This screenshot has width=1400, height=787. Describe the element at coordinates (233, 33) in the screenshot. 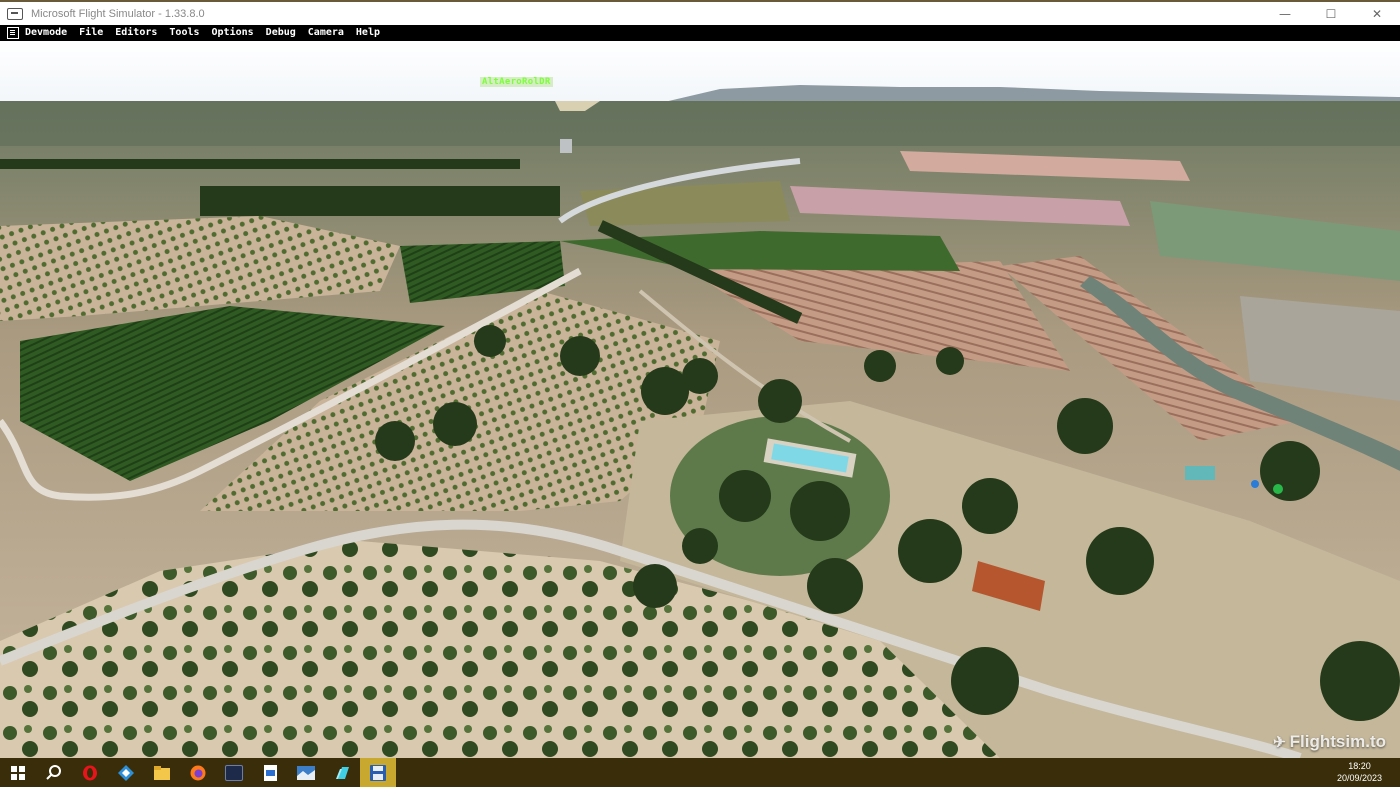

I see `menu-options: Options` at that location.